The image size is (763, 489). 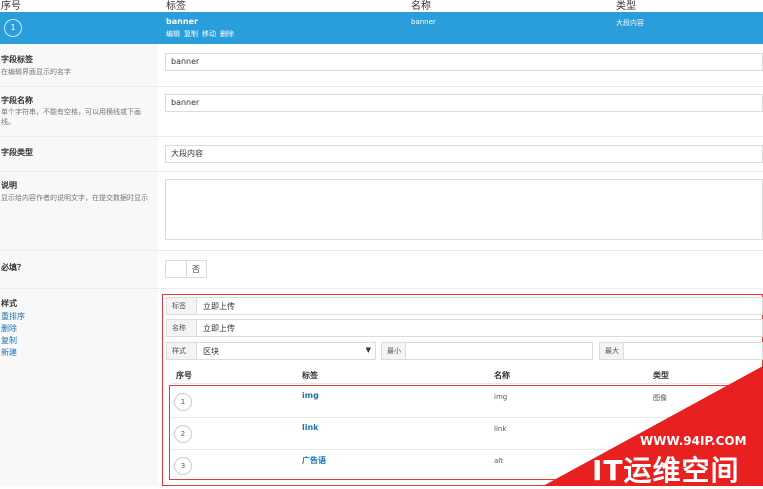 What do you see at coordinates (13, 267) in the screenshot?
I see `required-title: 必填？` at bounding box center [13, 267].